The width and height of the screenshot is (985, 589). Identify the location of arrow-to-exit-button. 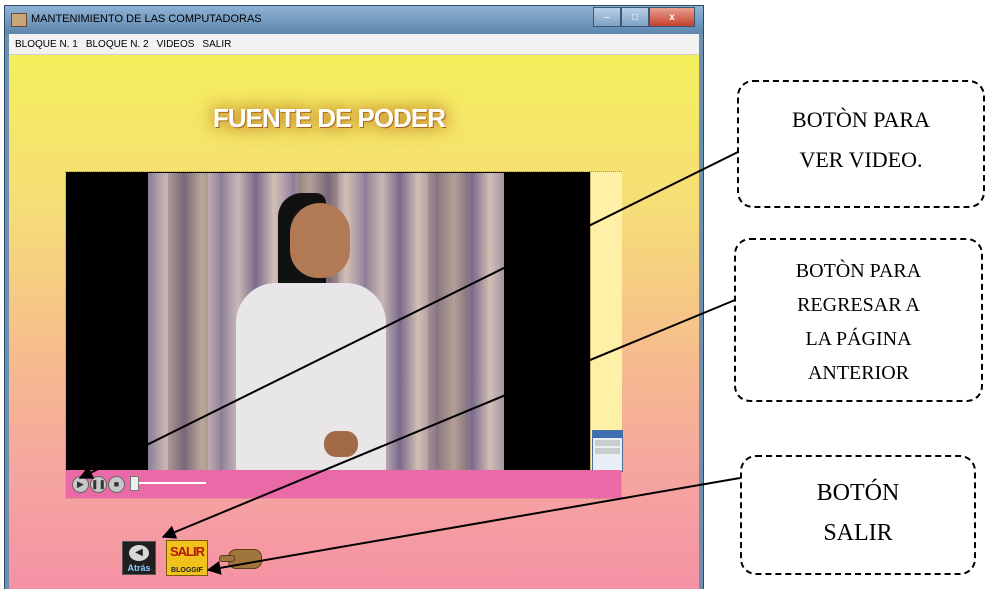
(473, 526).